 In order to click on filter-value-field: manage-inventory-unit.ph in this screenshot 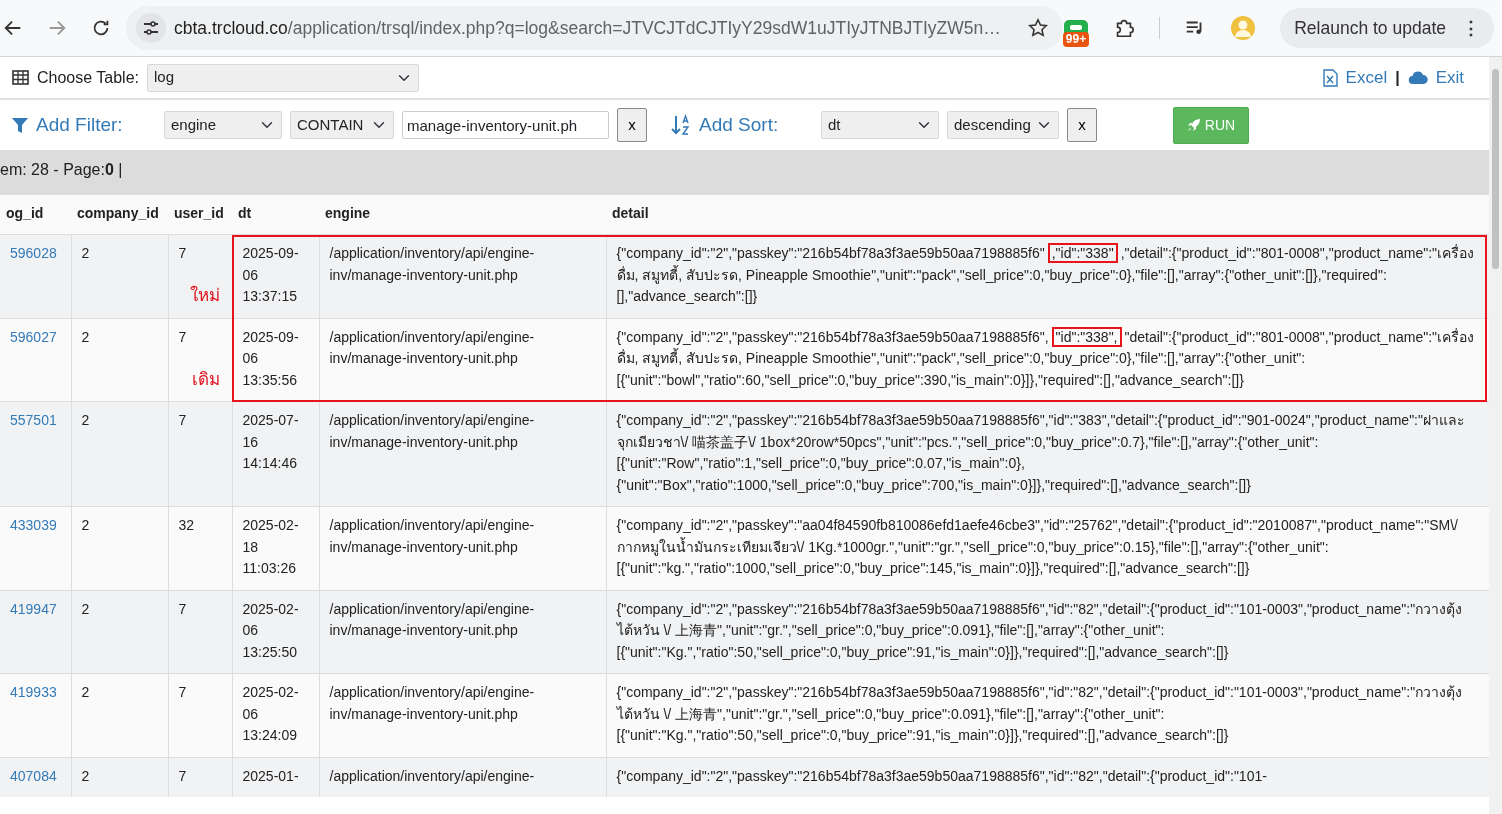, I will do `click(505, 125)`.